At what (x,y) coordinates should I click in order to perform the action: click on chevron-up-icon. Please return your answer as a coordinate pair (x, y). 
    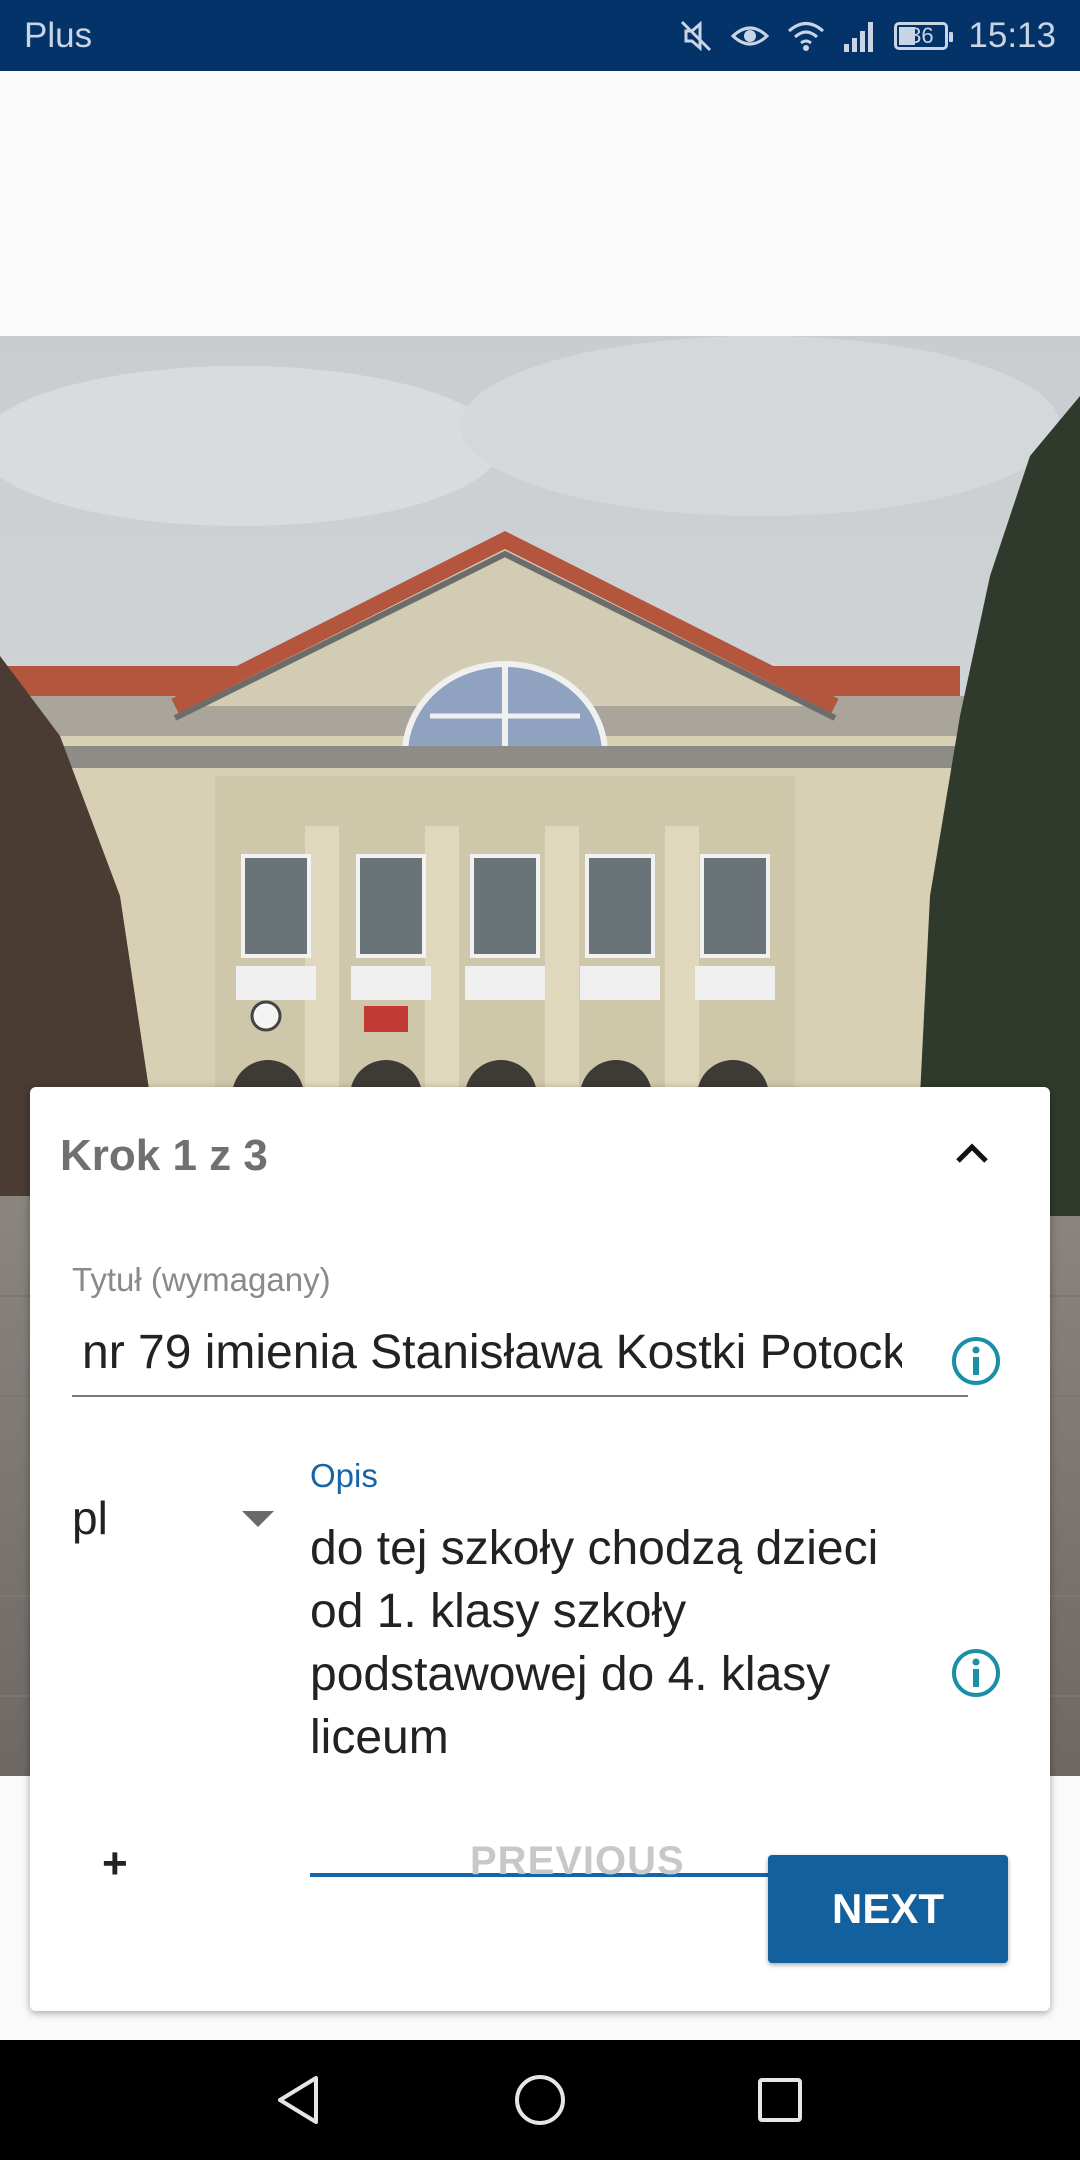
    Looking at the image, I should click on (972, 1153).